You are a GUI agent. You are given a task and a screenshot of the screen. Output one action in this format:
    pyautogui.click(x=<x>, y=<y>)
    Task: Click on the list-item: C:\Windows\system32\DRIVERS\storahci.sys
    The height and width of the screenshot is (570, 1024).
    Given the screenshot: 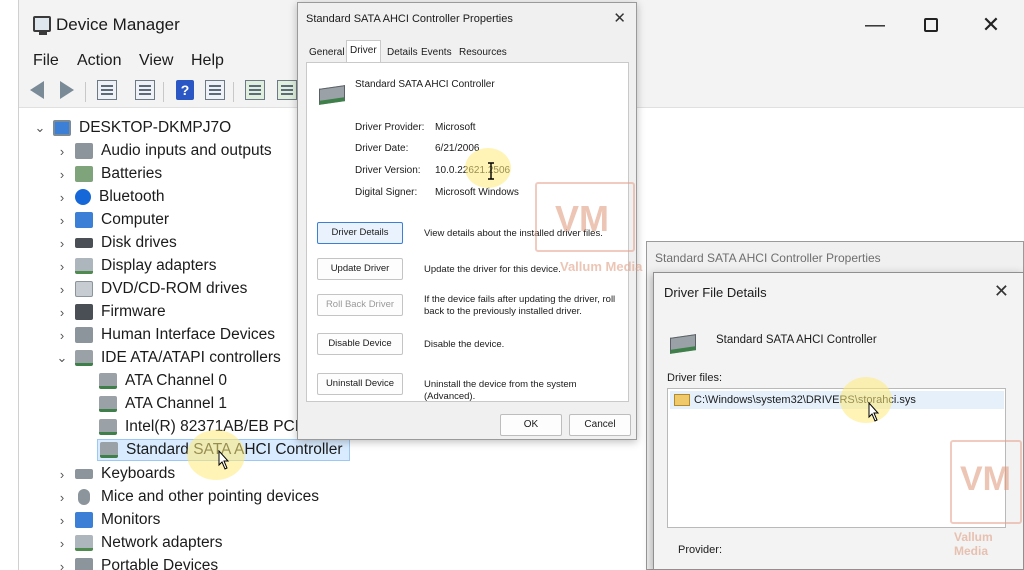 What is the action you would take?
    pyautogui.click(x=837, y=400)
    